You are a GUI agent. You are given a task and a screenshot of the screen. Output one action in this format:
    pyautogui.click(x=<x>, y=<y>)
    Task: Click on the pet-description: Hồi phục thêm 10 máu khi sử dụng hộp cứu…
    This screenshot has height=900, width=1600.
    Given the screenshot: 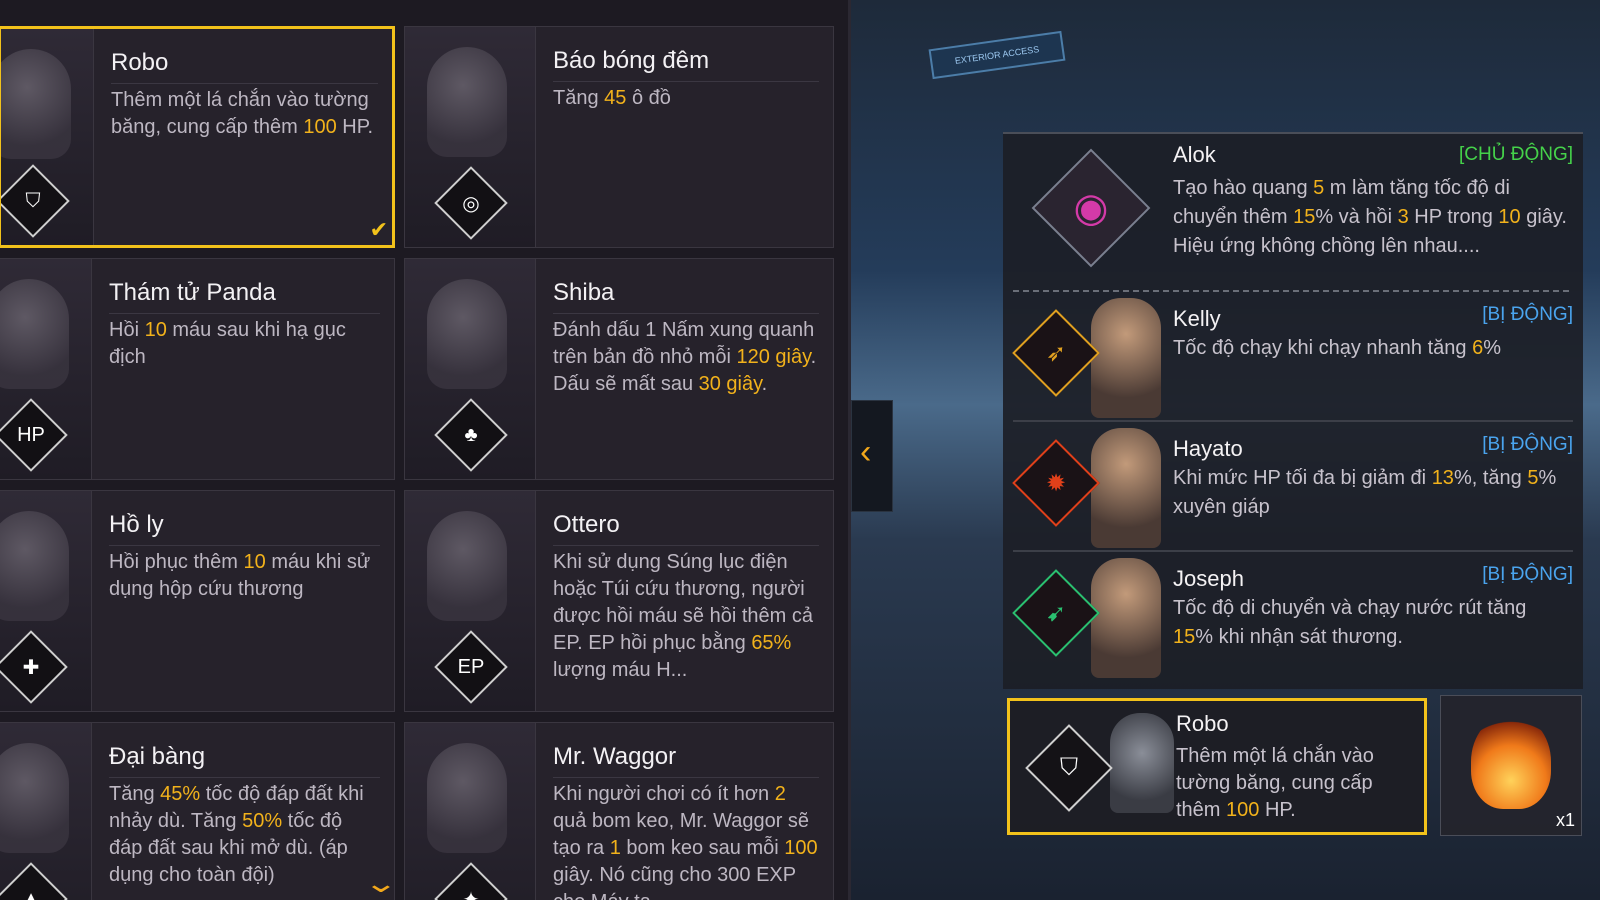 What is the action you would take?
    pyautogui.click(x=244, y=576)
    